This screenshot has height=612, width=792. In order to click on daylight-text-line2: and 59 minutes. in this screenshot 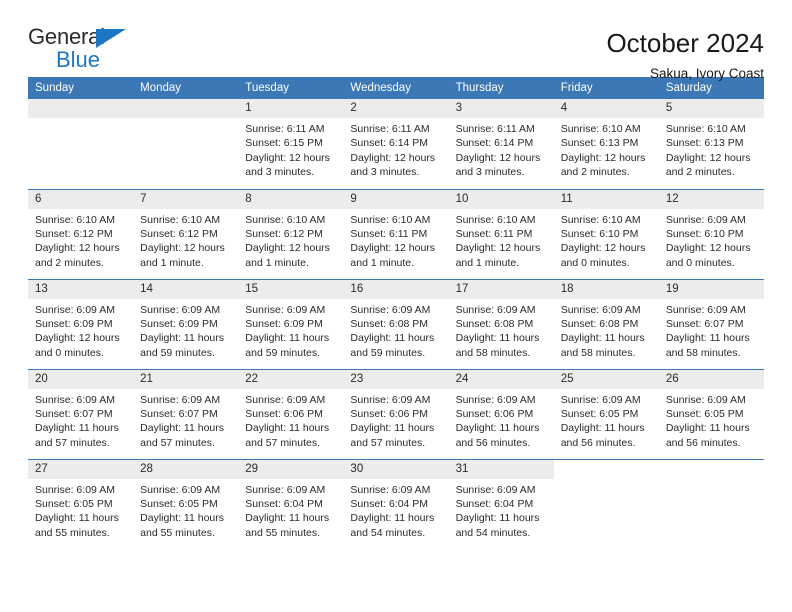, I will do `click(177, 352)`.